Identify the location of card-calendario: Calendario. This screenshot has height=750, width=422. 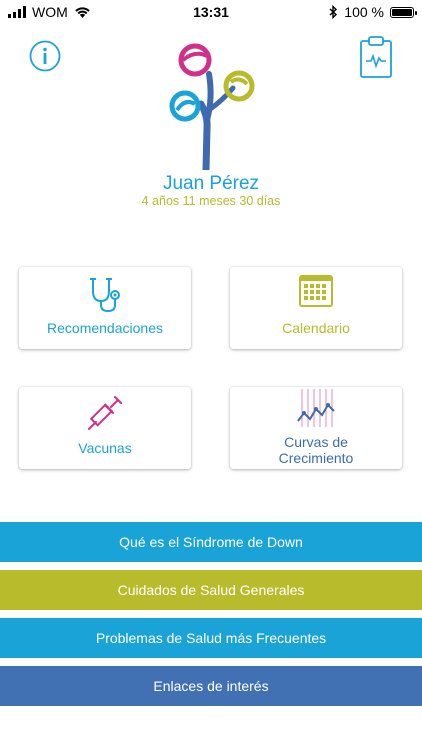
(316, 308).